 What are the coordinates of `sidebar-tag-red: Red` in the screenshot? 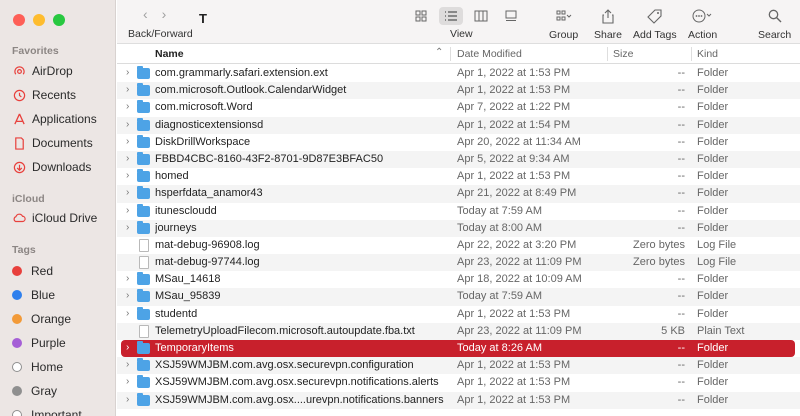 It's located at (32, 271).